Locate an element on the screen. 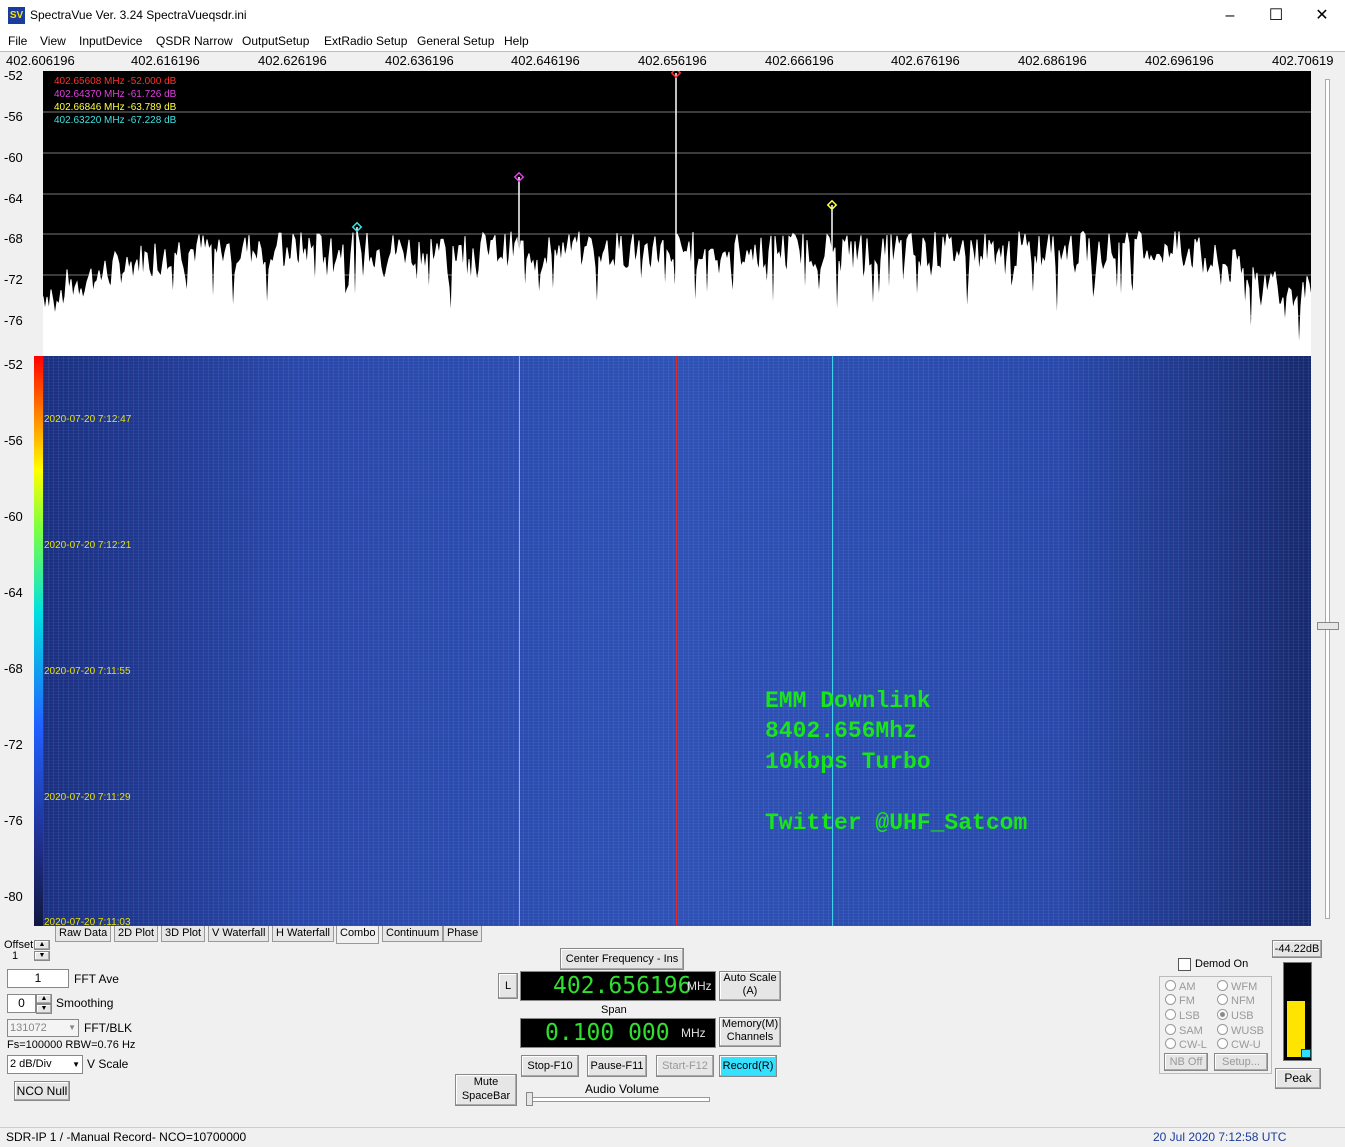  freq-tick: 402.676196 is located at coordinates (925, 60).